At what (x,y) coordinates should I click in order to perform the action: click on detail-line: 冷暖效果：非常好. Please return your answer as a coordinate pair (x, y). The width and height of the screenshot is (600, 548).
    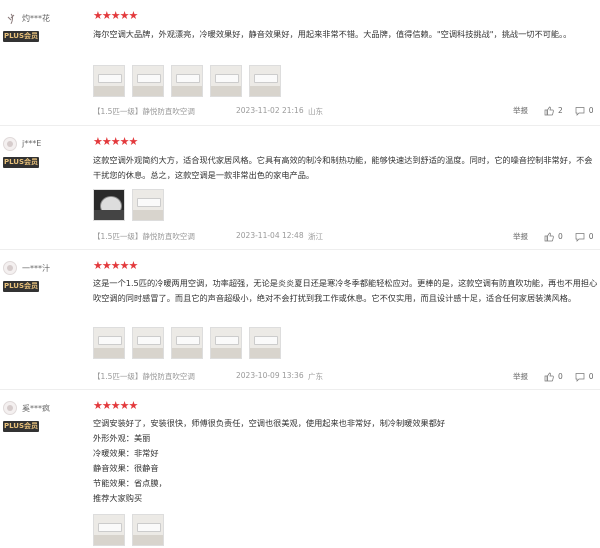
    Looking at the image, I should click on (126, 453).